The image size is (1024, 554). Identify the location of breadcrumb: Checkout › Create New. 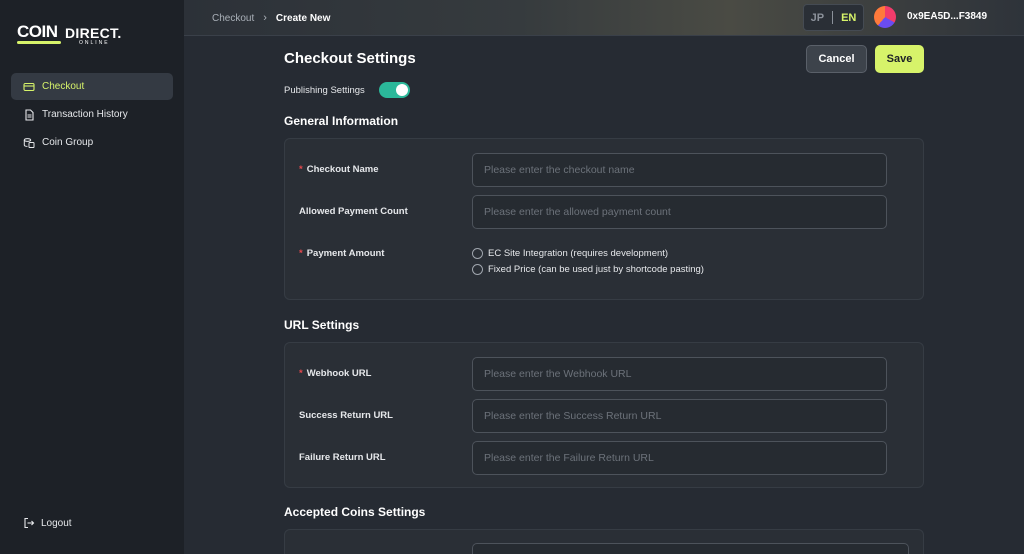
(271, 18).